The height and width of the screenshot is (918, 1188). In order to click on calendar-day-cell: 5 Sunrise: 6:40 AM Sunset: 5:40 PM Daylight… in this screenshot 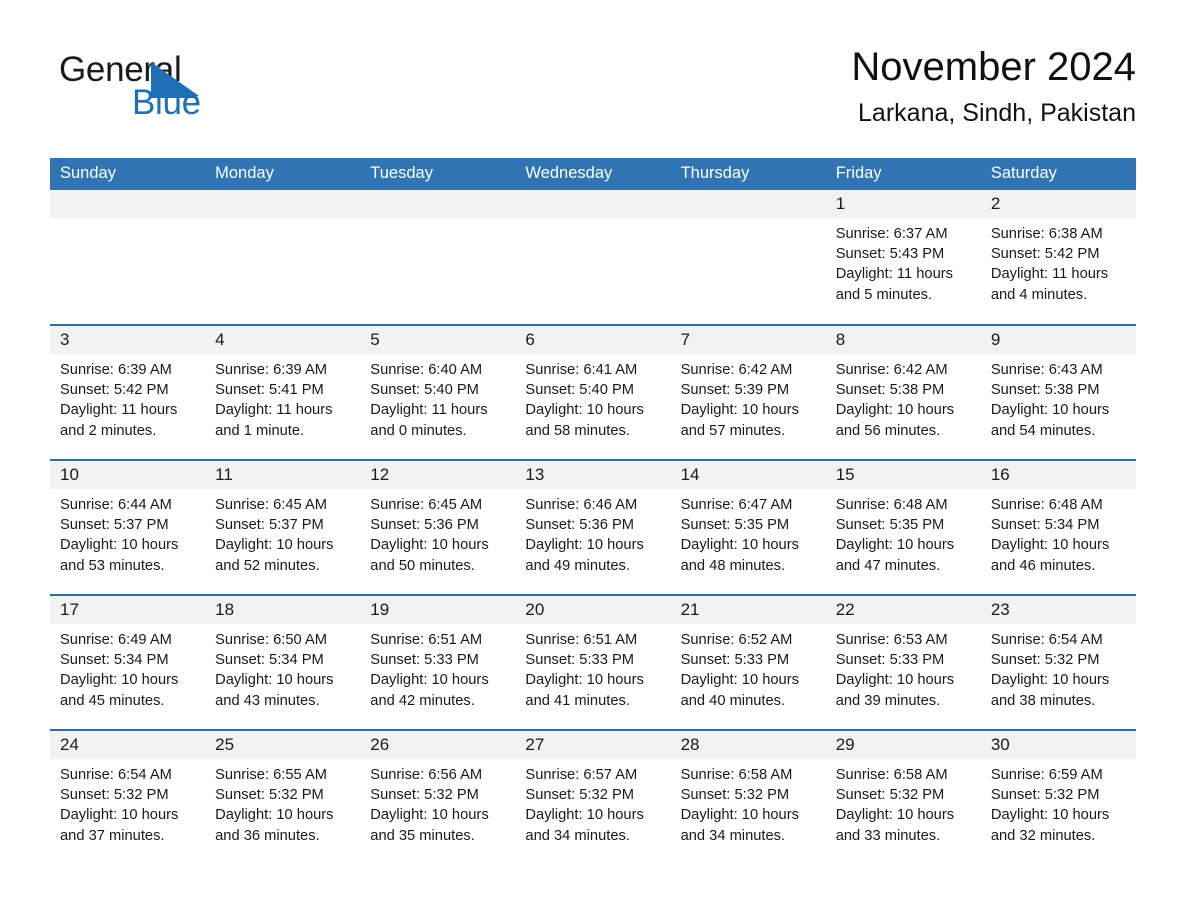, I will do `click(438, 392)`.